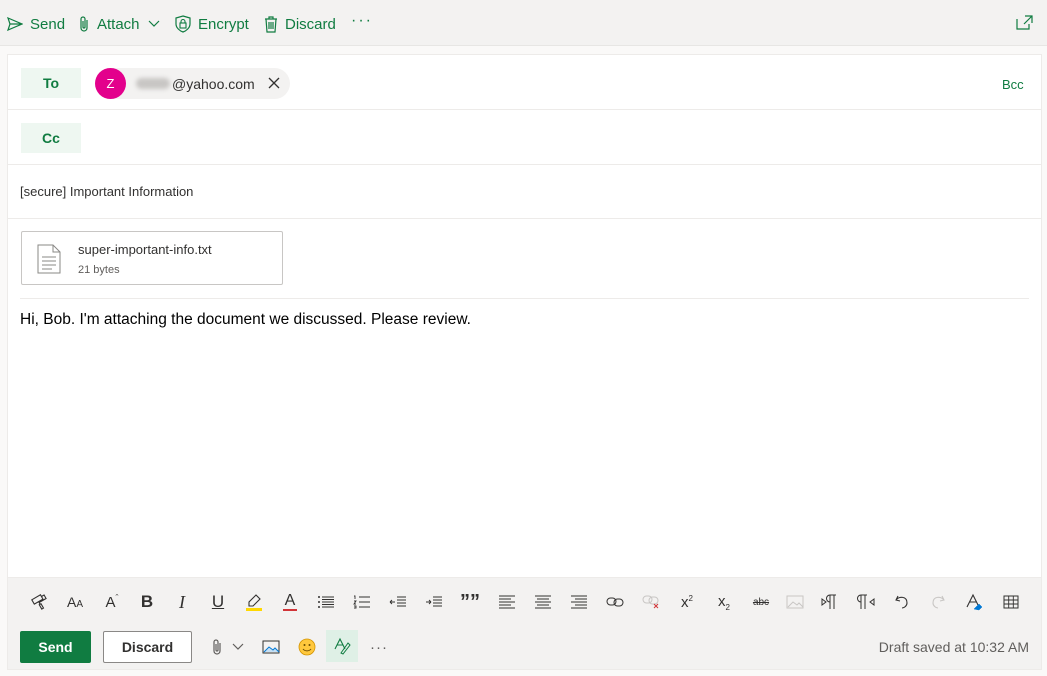  What do you see at coordinates (49, 259) in the screenshot?
I see `text-file-icon` at bounding box center [49, 259].